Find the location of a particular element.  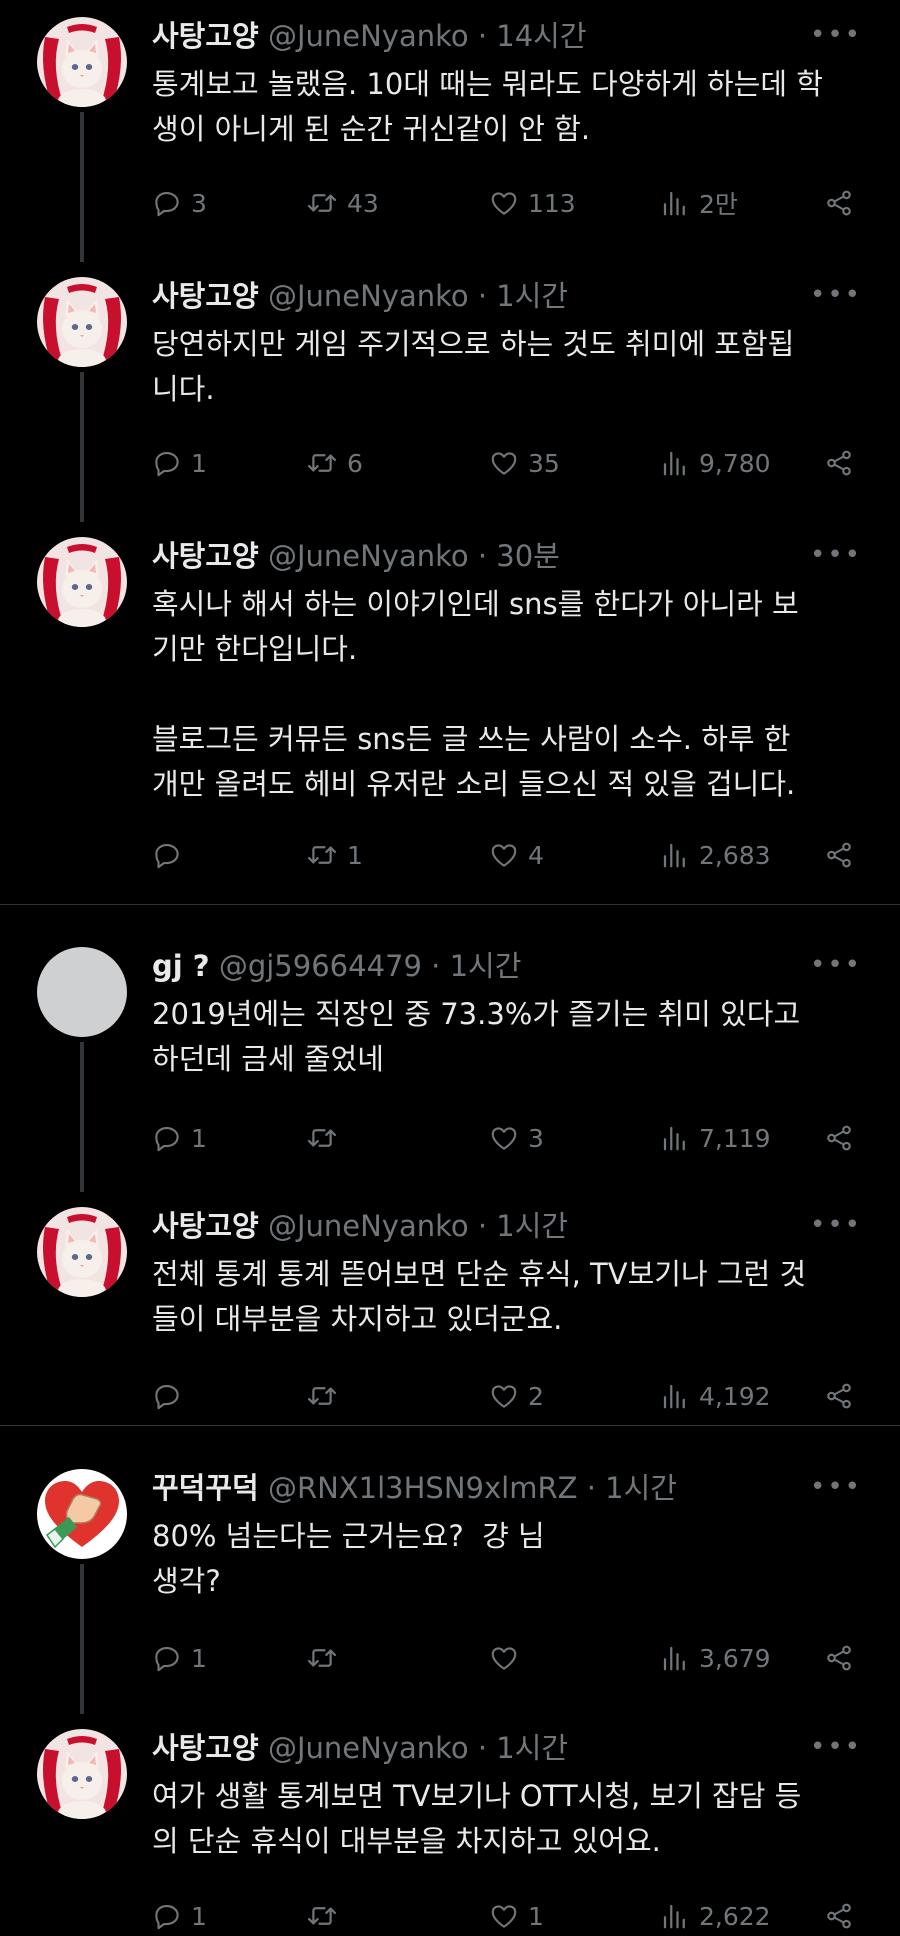

like-button: 3 is located at coordinates (516, 1138).